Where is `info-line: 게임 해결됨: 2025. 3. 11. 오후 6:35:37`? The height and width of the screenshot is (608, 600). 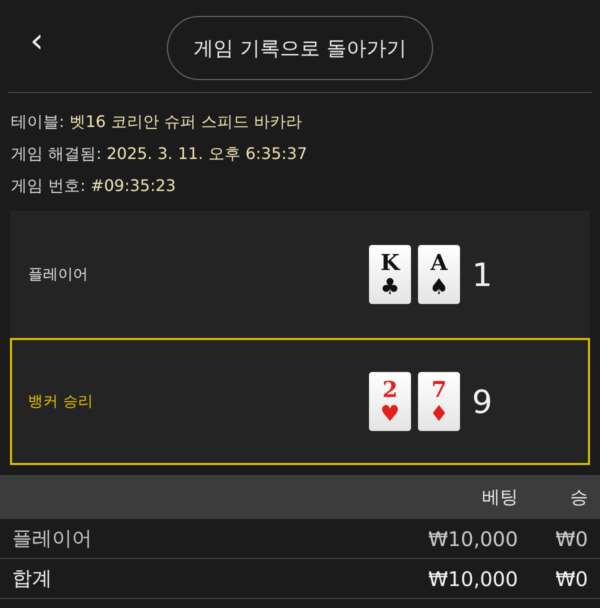 info-line: 게임 해결됨: 2025. 3. 11. 오후 6:35:37 is located at coordinates (159, 154).